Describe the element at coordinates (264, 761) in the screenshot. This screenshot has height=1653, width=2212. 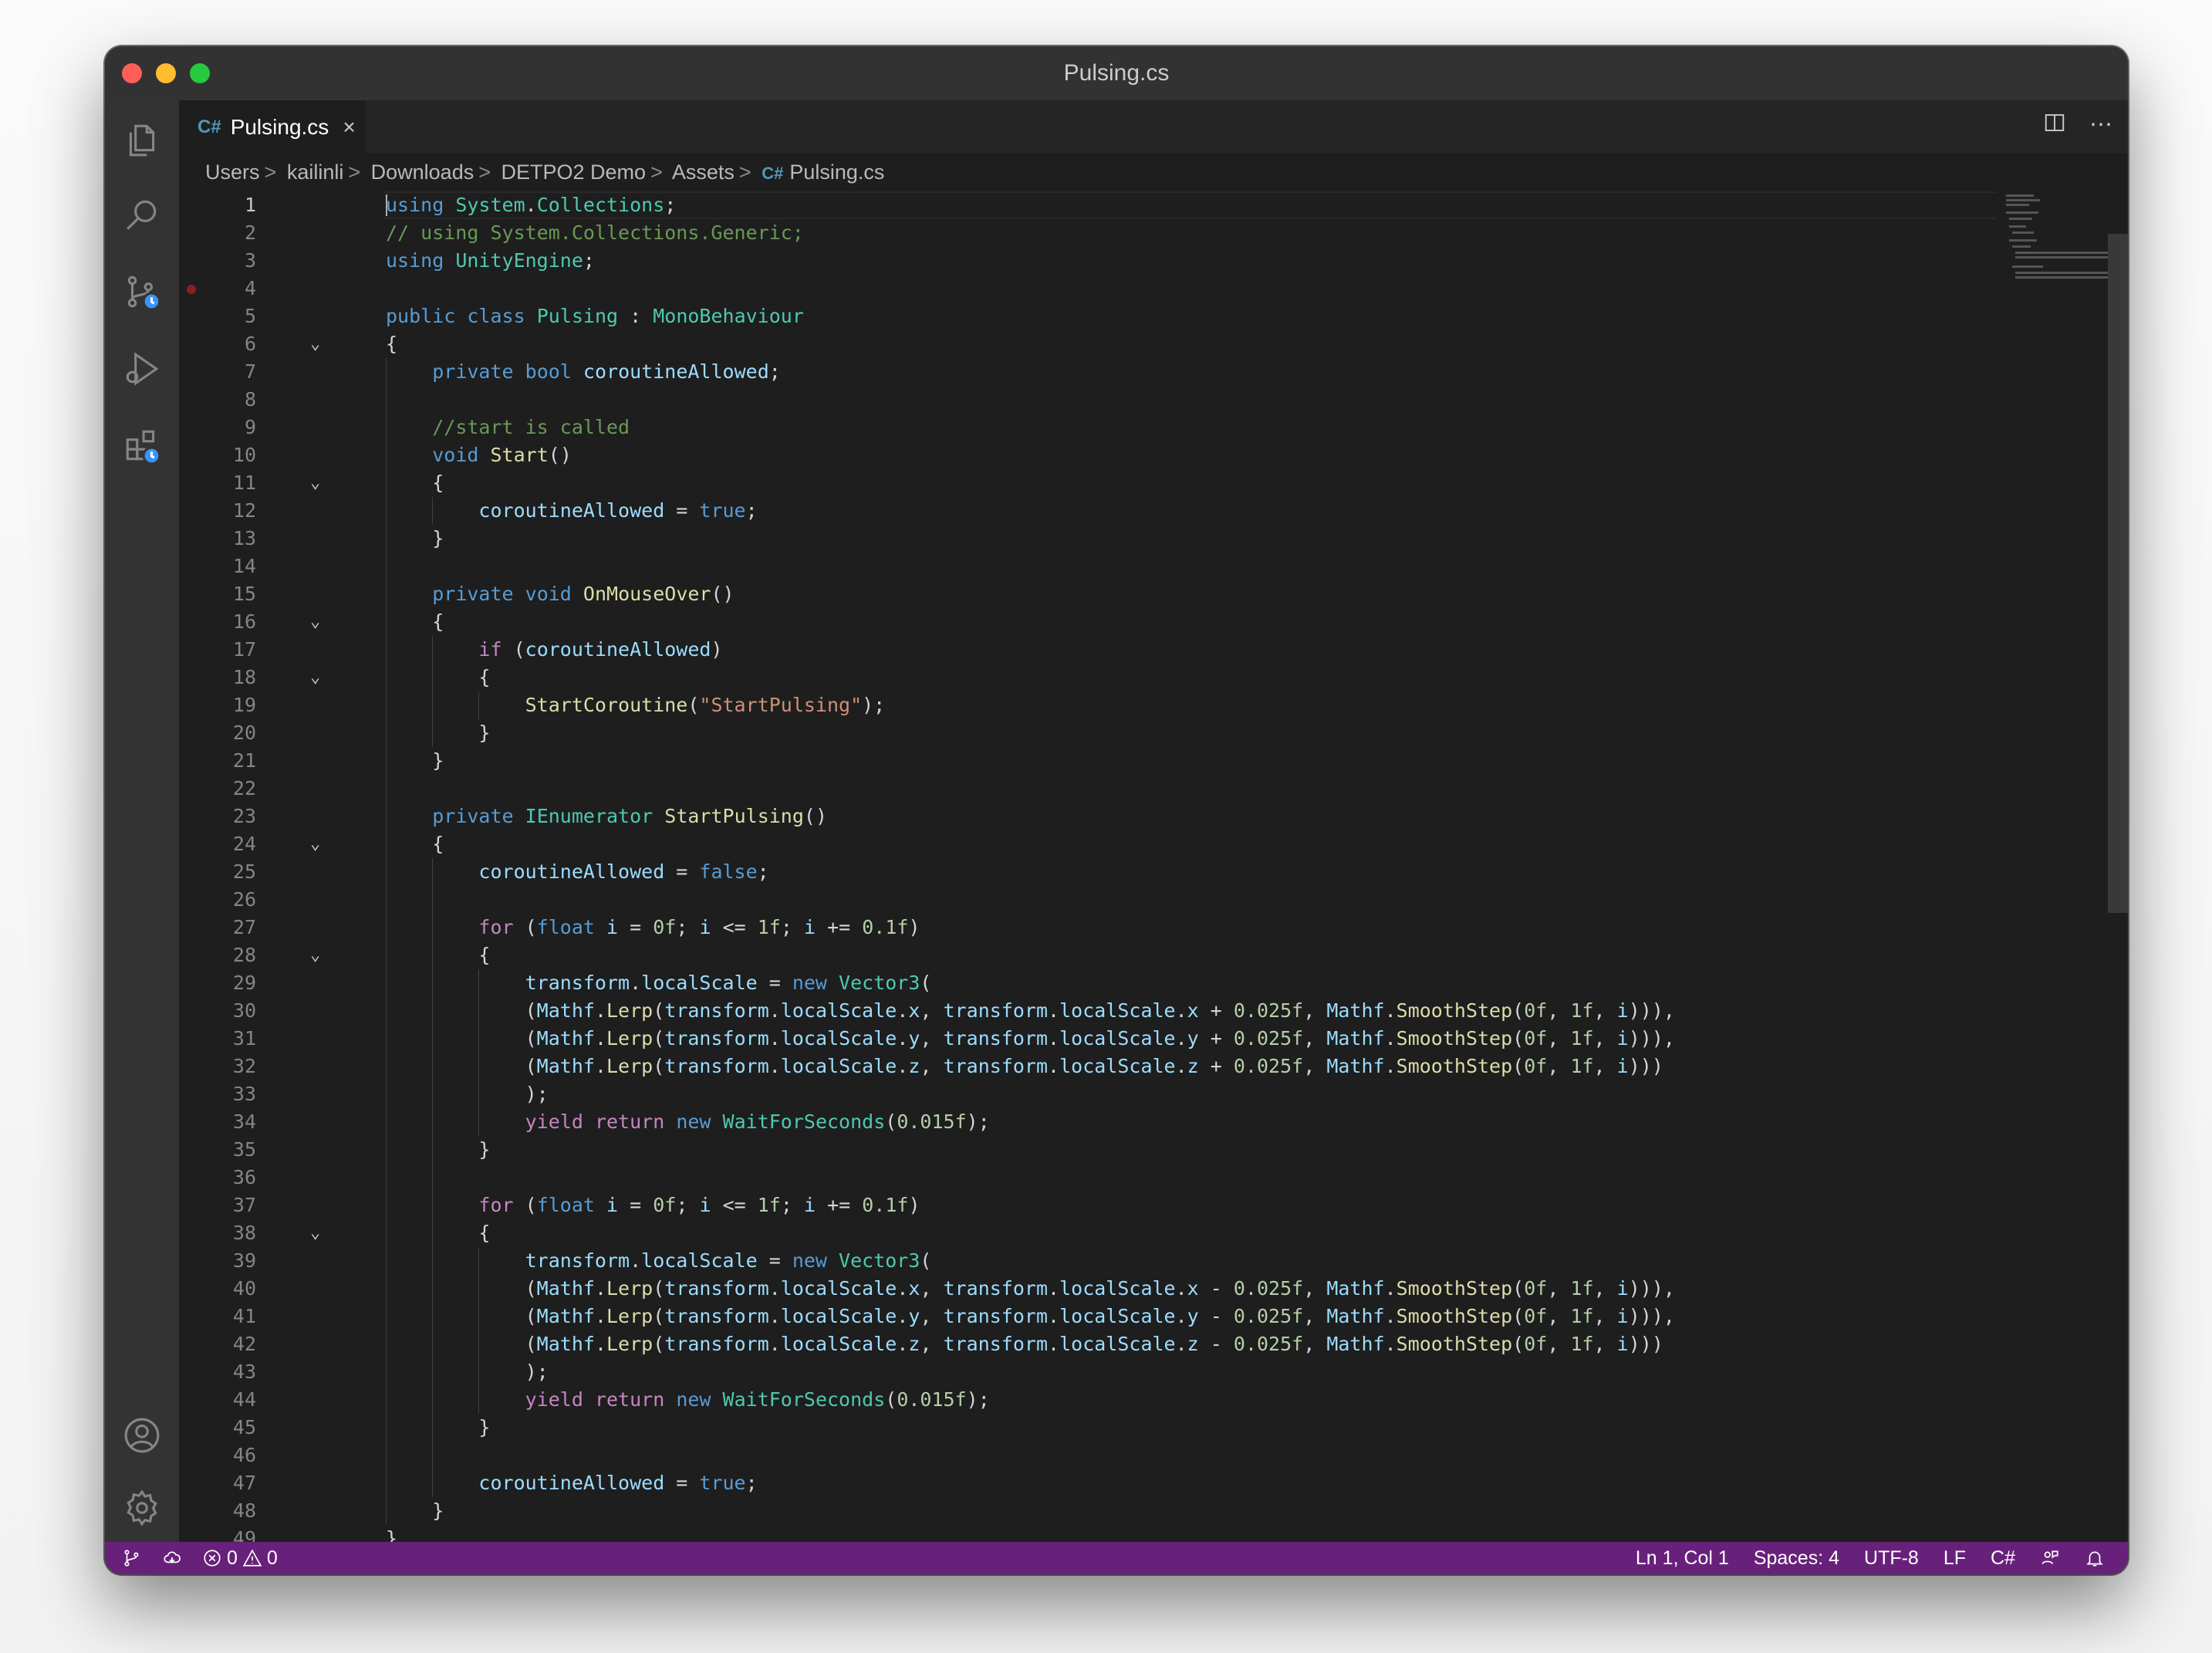
I see `line-gutter: 21` at that location.